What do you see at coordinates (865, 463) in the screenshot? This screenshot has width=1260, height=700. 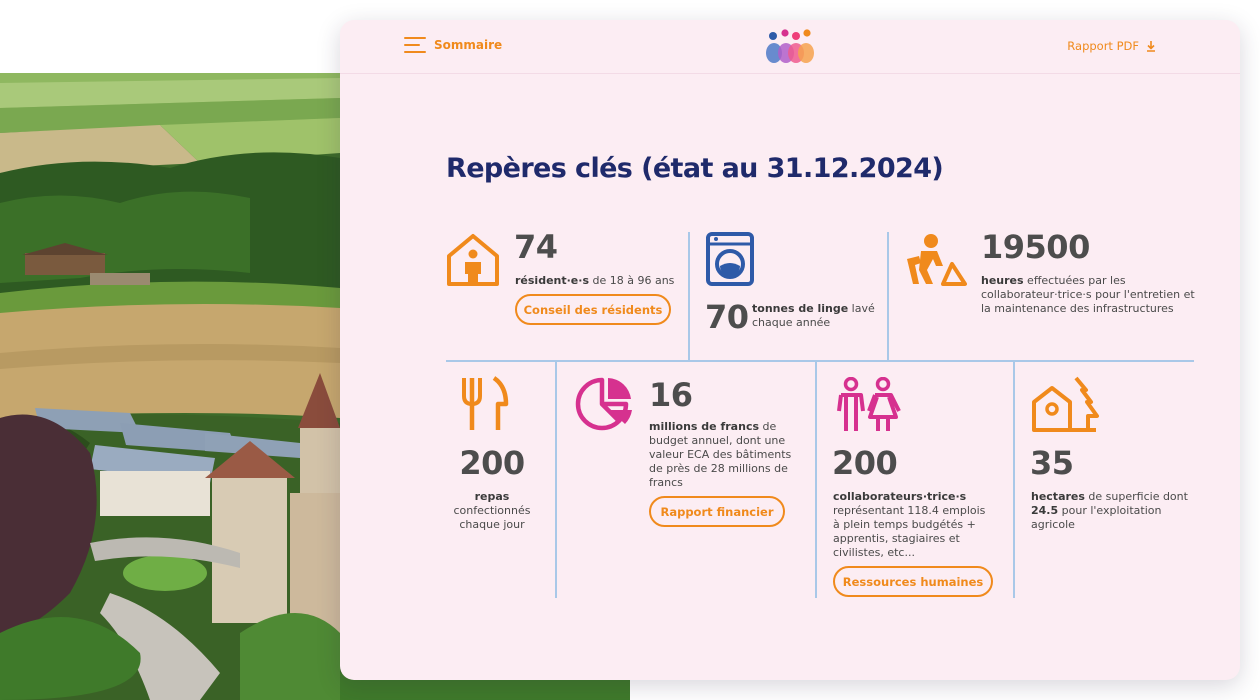 I see `staff-number: 200` at bounding box center [865, 463].